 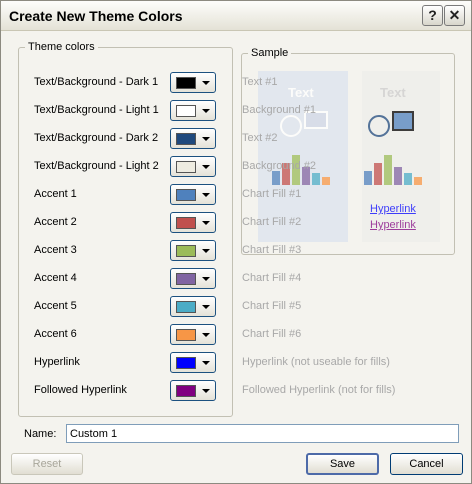 What do you see at coordinates (260, 138) in the screenshot?
I see `sample-label-text2: Text #2` at bounding box center [260, 138].